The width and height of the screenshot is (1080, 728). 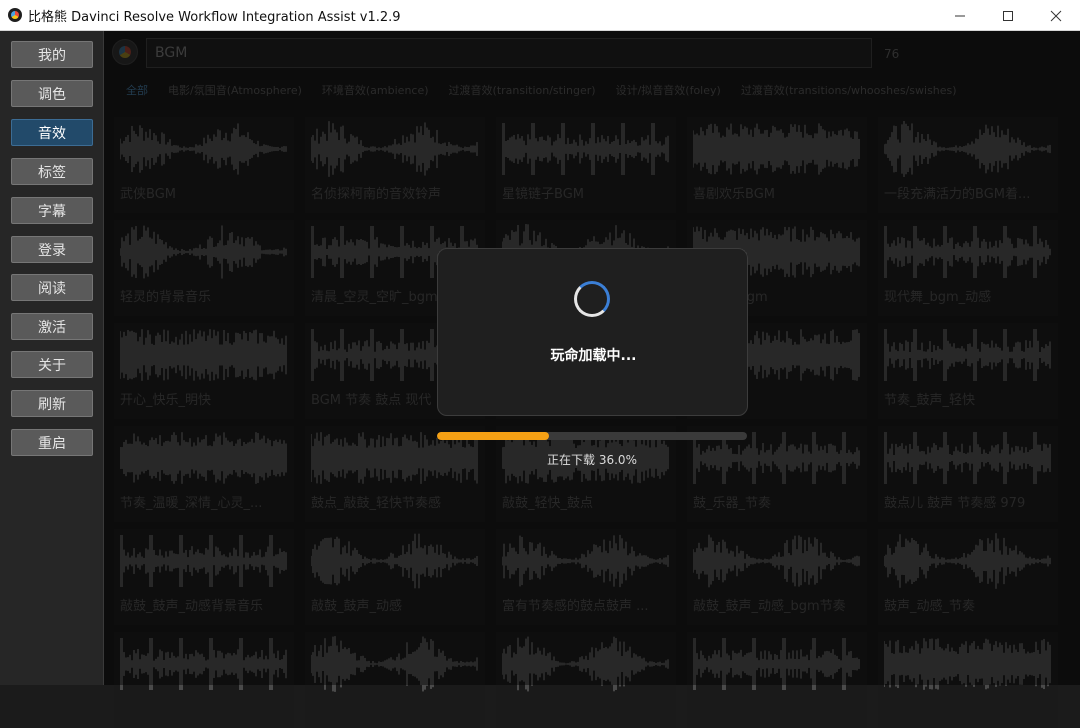 I want to click on maximize-icon, so click(x=1008, y=15).